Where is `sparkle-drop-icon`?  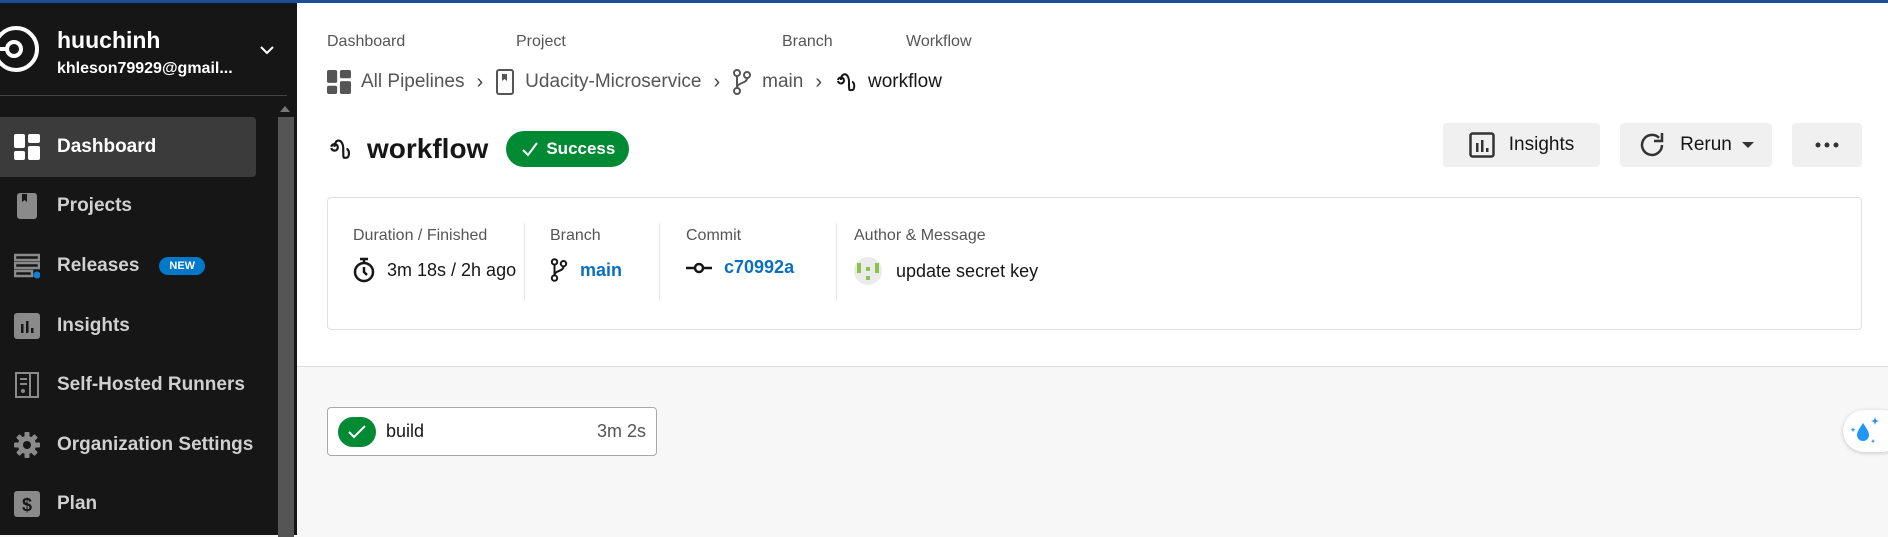 sparkle-drop-icon is located at coordinates (1864, 430).